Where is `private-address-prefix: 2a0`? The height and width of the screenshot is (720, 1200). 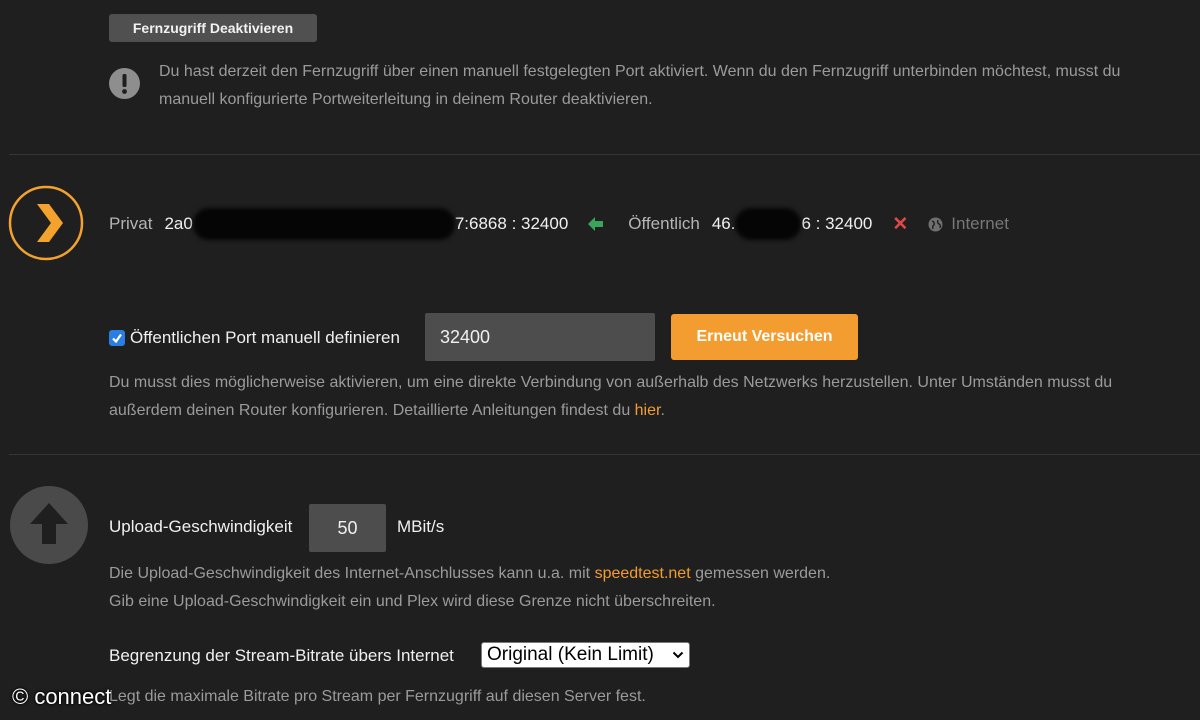 private-address-prefix: 2a0 is located at coordinates (178, 223).